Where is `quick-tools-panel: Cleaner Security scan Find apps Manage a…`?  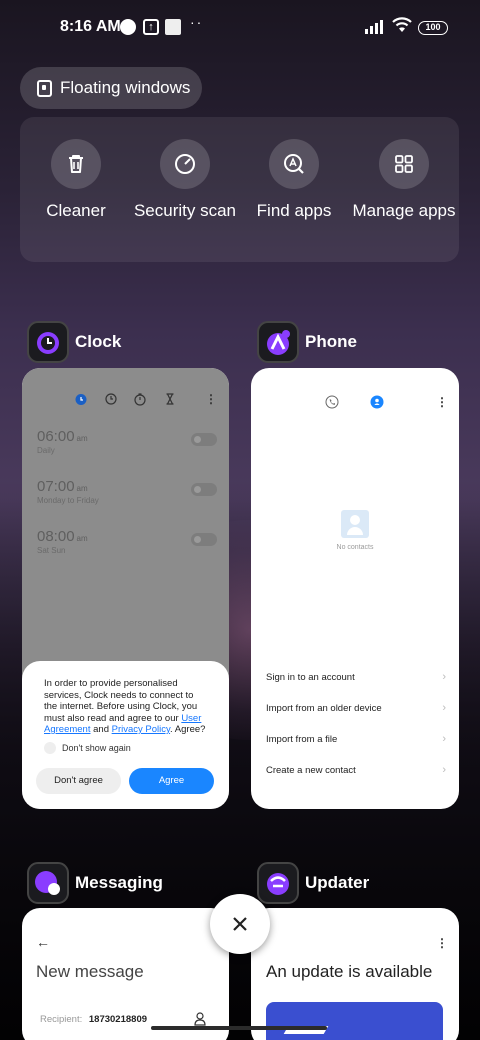
quick-tools-panel: Cleaner Security scan Find apps Manage a… is located at coordinates (239, 189).